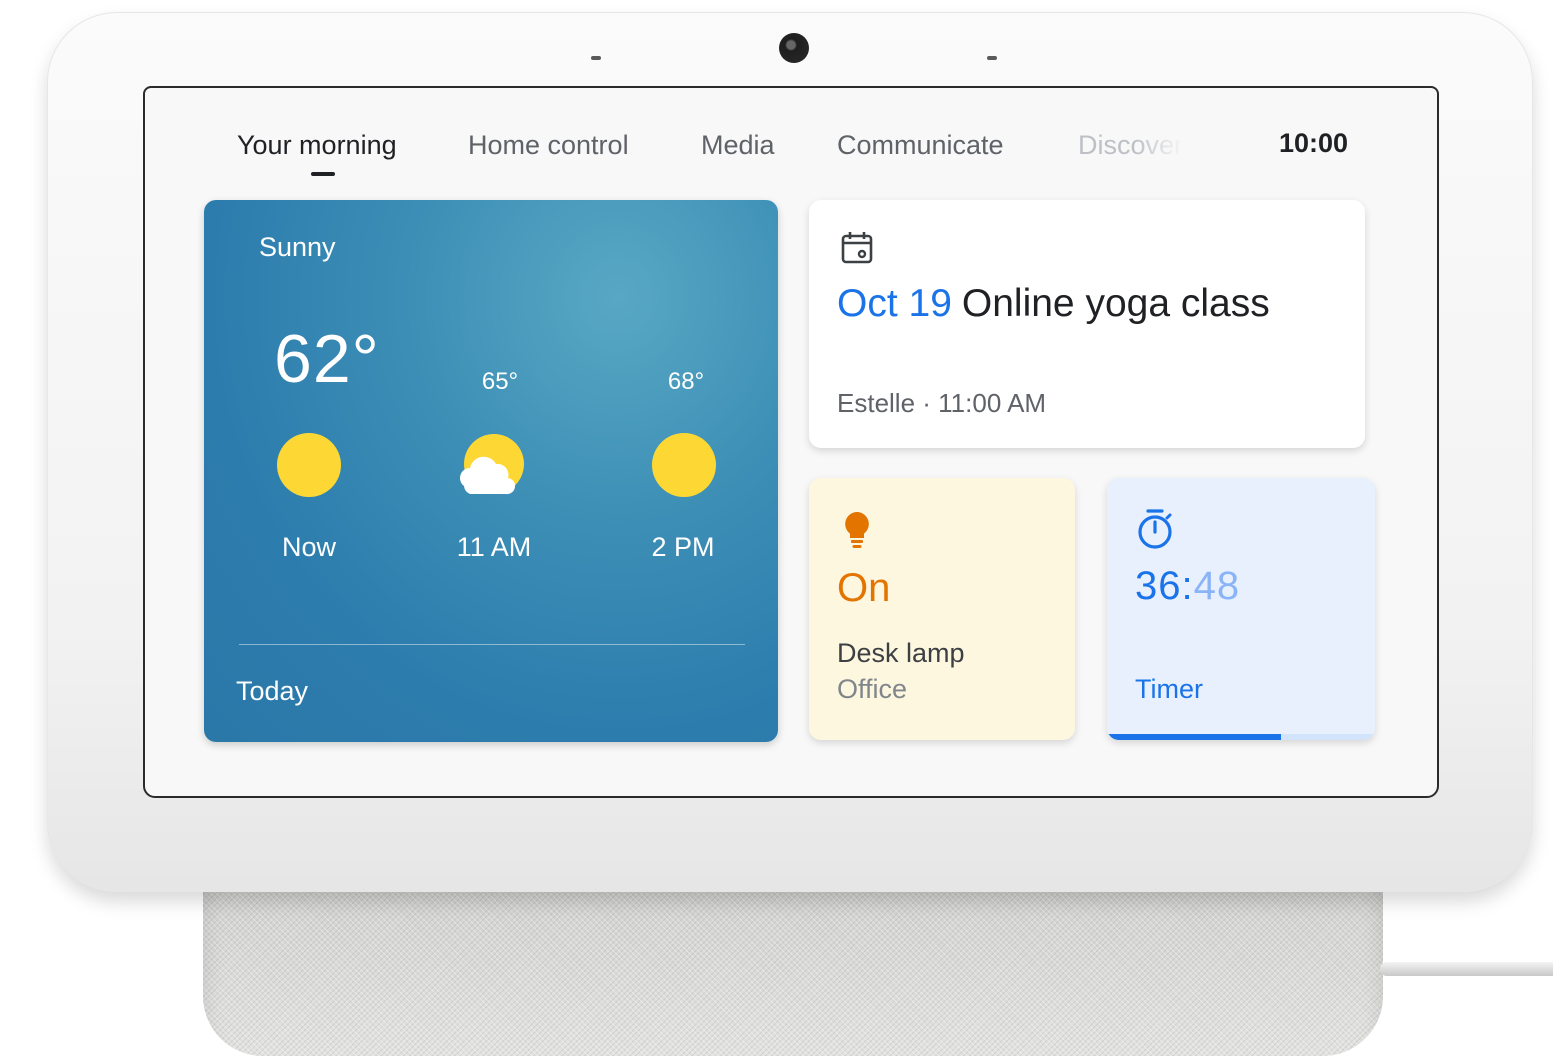  I want to click on partly-cloudy-icon, so click(492, 464).